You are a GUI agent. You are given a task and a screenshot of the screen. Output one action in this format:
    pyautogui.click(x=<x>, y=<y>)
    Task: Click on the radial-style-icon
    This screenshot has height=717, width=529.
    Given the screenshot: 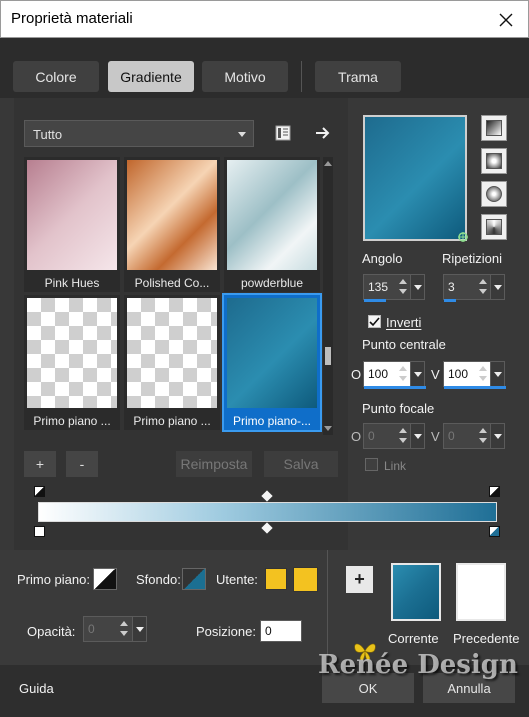 What is the action you would take?
    pyautogui.click(x=494, y=227)
    